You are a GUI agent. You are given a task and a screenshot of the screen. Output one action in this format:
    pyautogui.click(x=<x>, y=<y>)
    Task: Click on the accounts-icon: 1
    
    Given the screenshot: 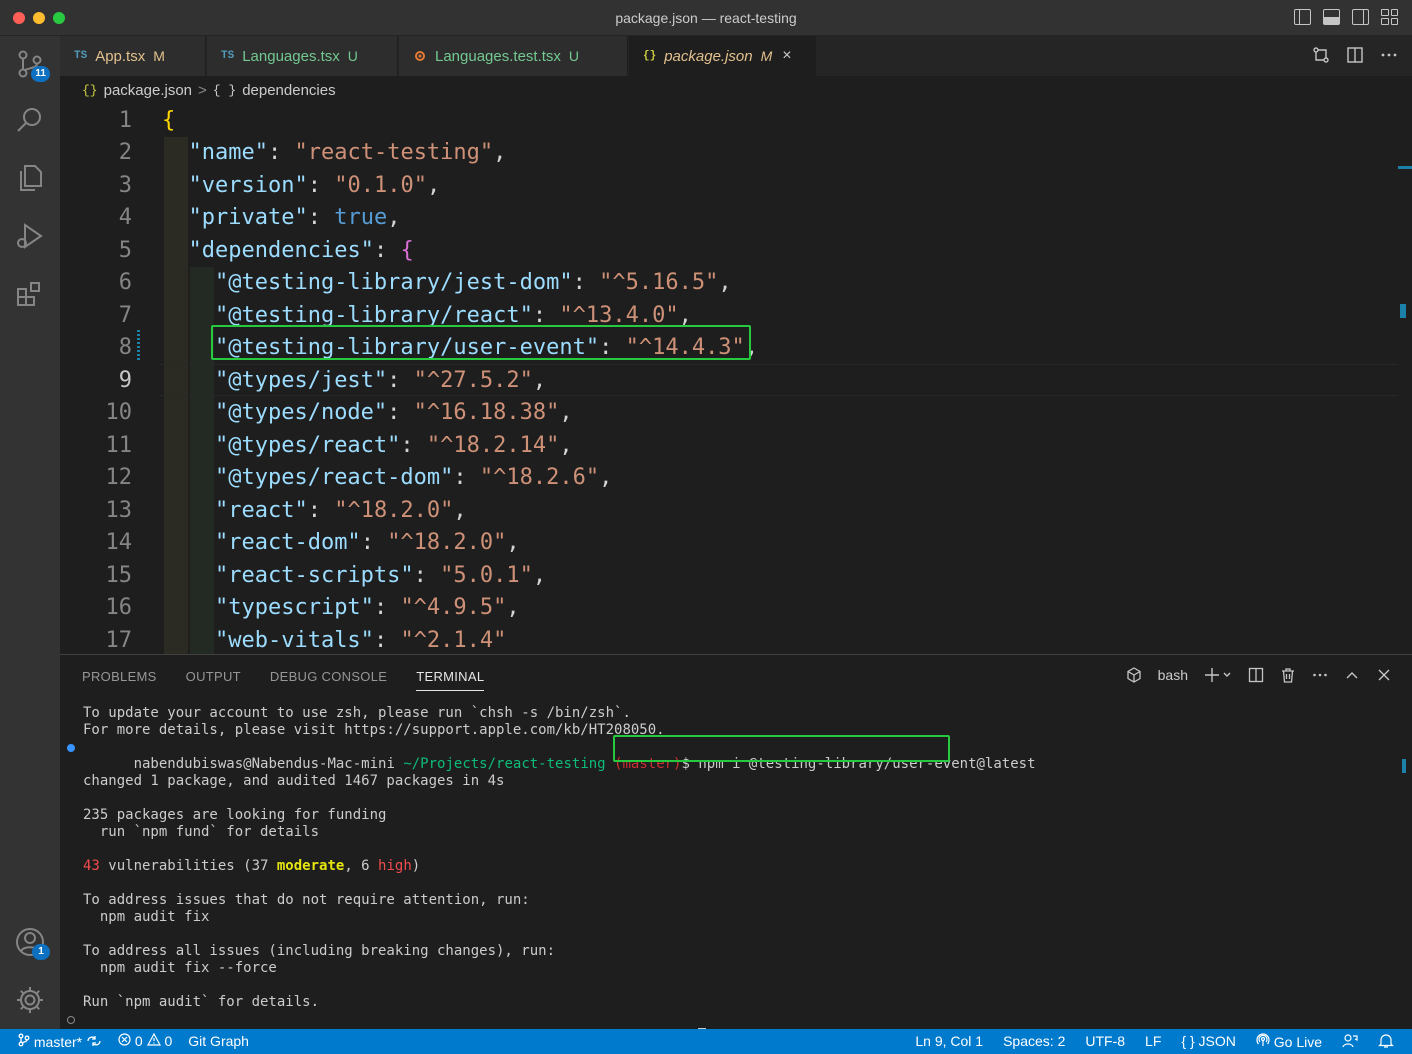 What is the action you would take?
    pyautogui.click(x=32, y=943)
    